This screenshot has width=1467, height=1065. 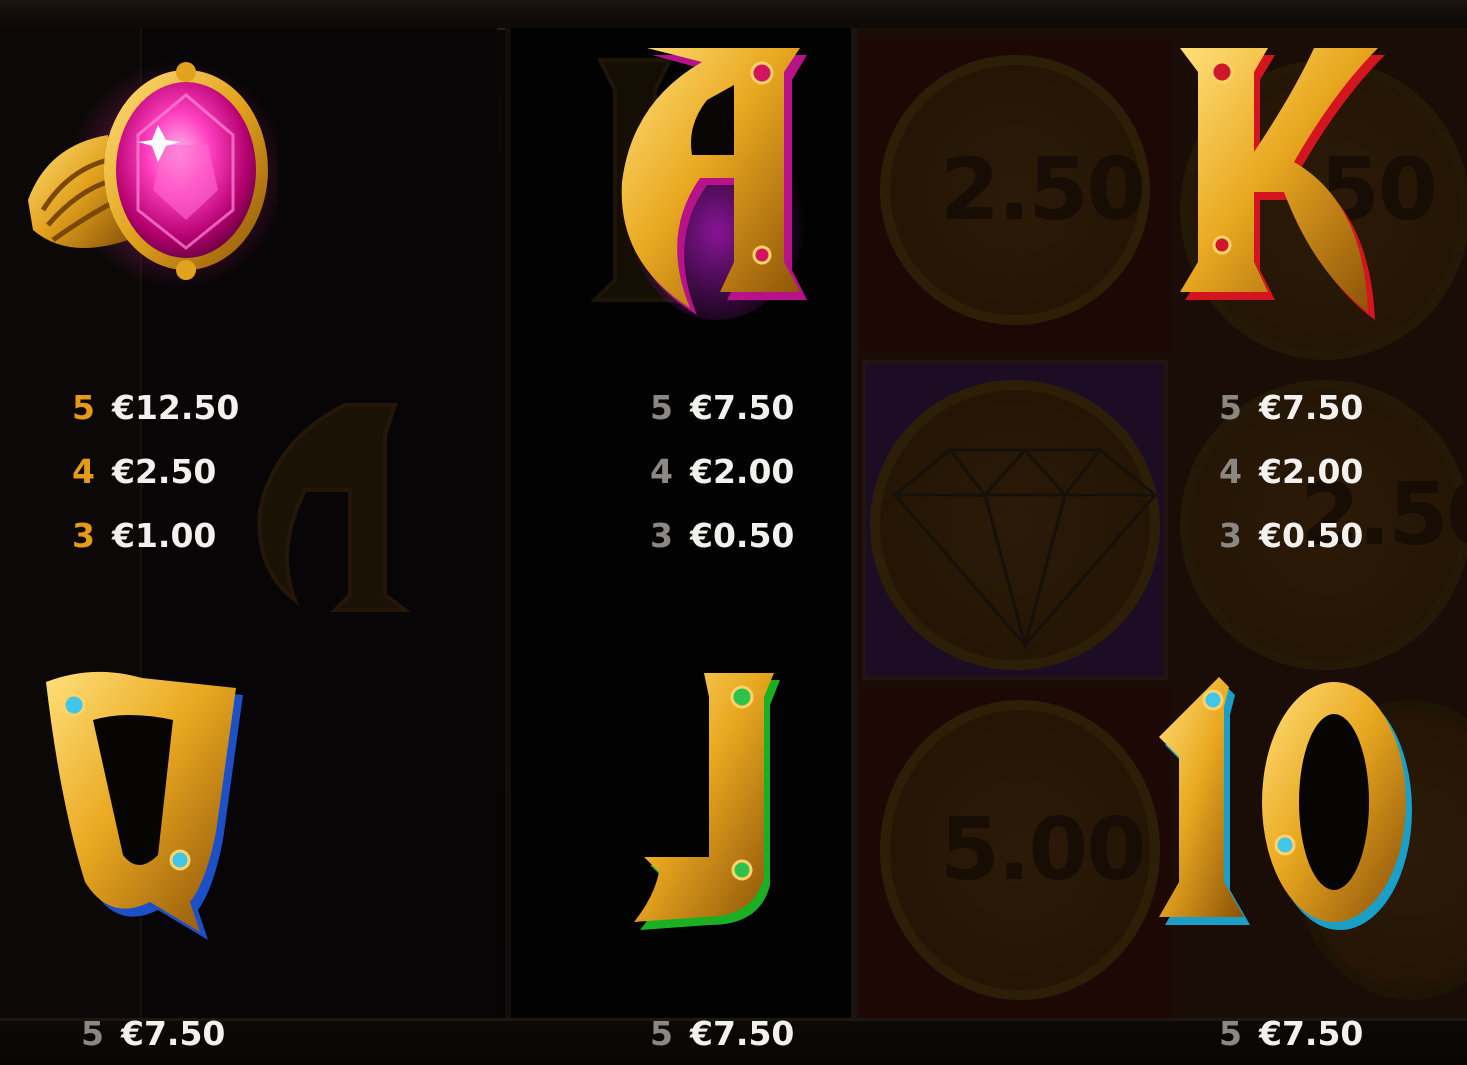 I want to click on paytable-row: 3 €1.00, so click(x=144, y=535).